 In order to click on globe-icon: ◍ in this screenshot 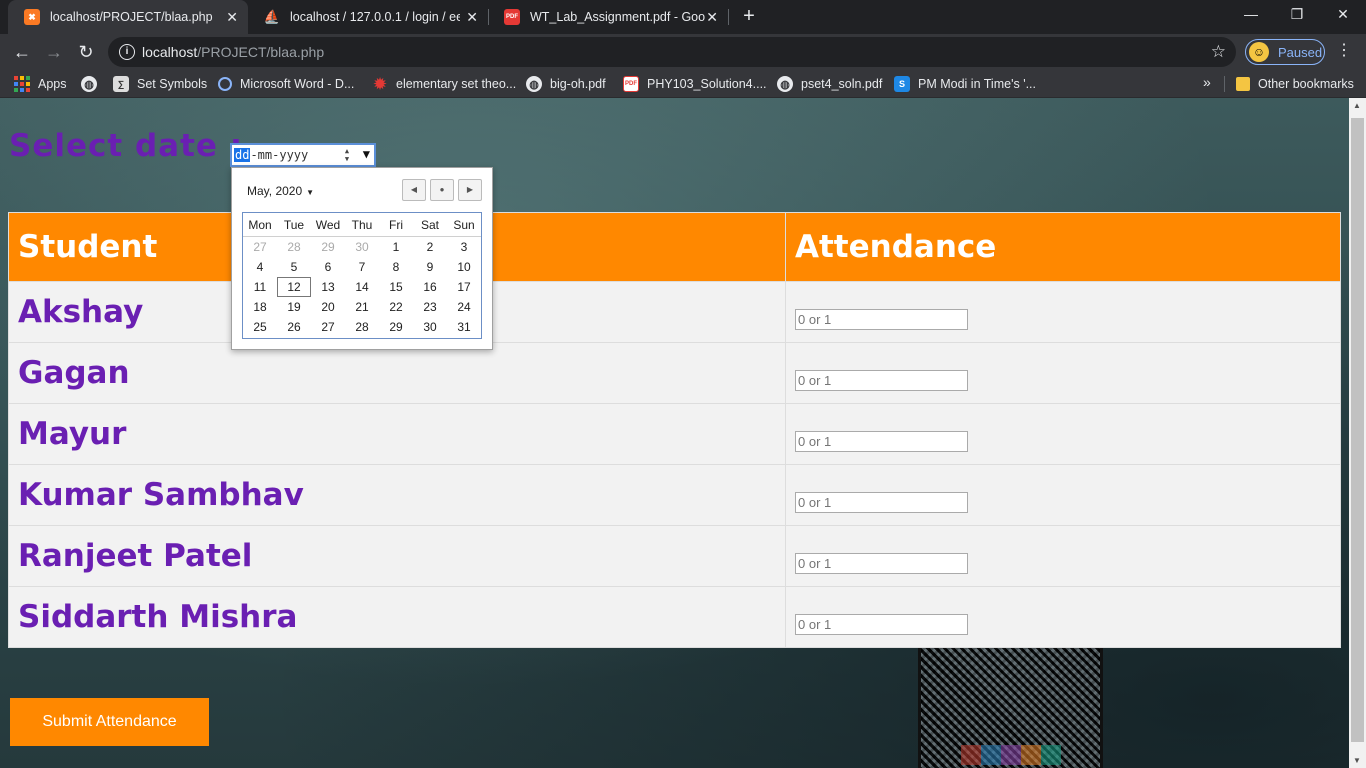, I will do `click(534, 84)`.